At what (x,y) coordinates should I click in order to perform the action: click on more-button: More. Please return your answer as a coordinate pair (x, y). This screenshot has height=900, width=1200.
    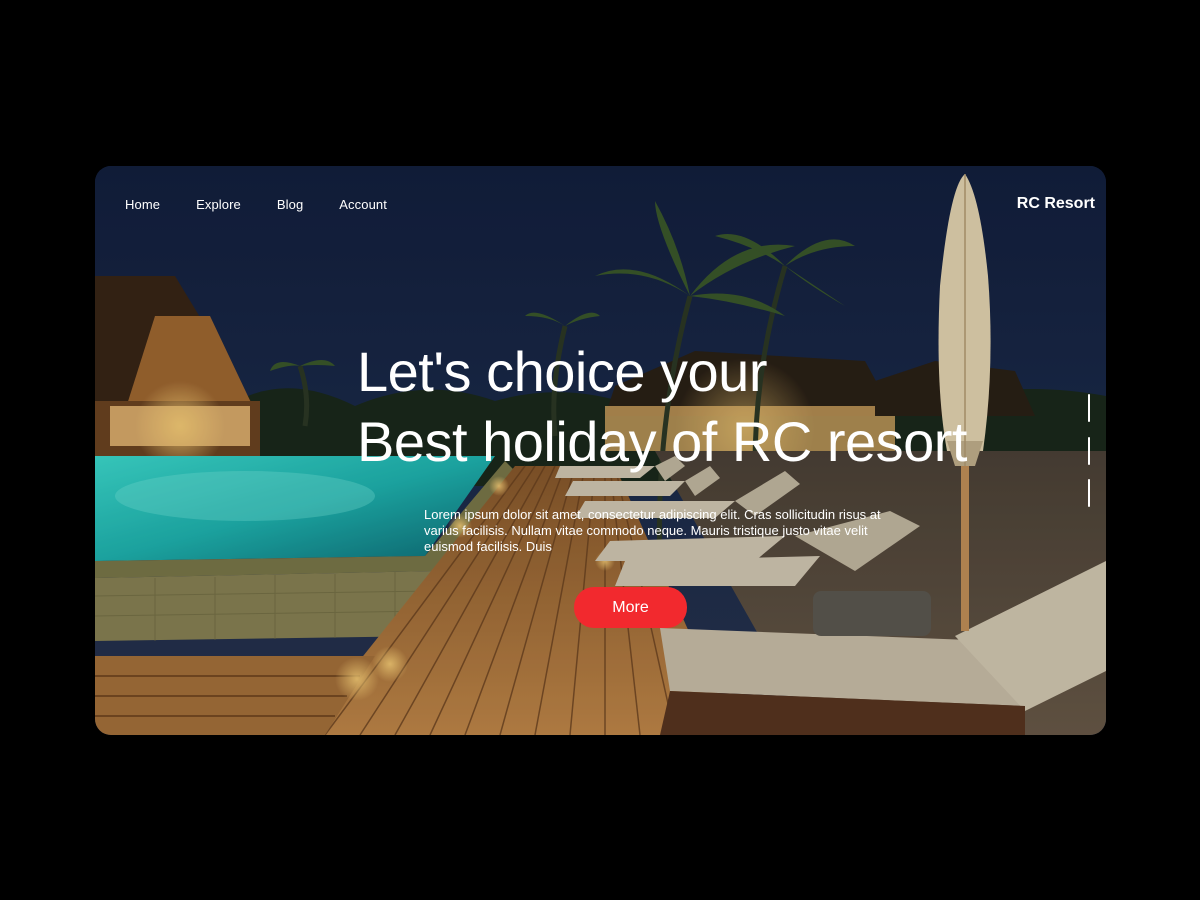
    Looking at the image, I should click on (630, 607).